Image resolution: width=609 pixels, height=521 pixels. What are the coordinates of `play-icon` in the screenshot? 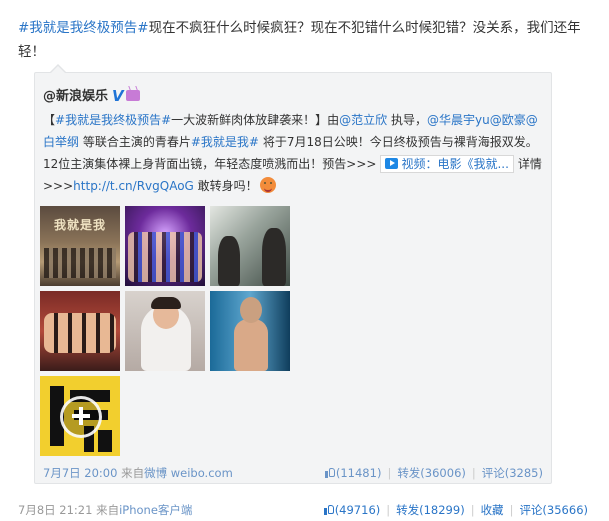 It's located at (81, 417).